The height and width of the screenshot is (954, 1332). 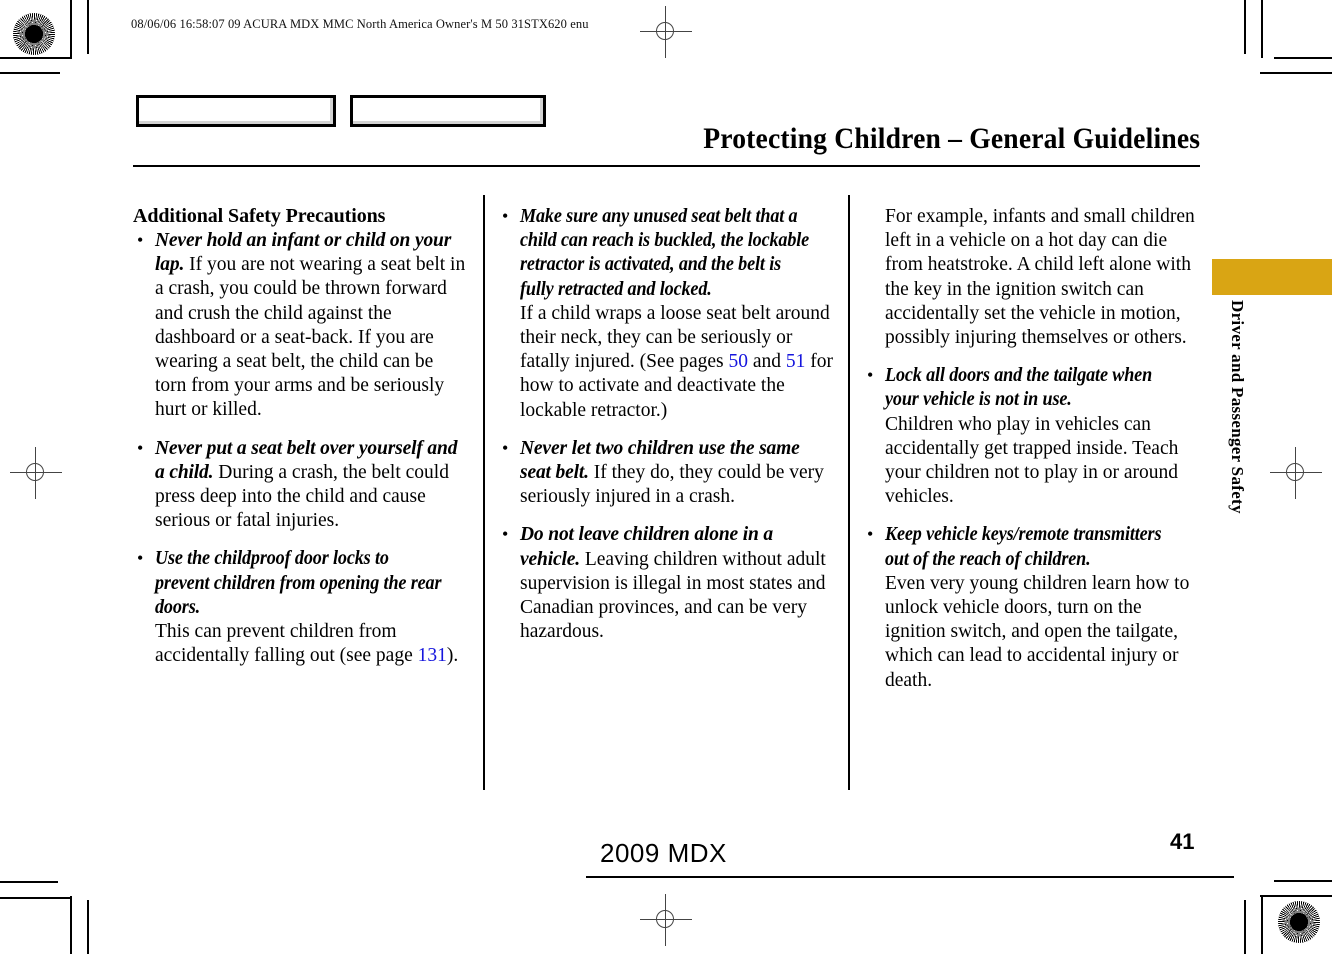 What do you see at coordinates (1237, 407) in the screenshot?
I see `section-tab-label: Driver and Passenger Safety` at bounding box center [1237, 407].